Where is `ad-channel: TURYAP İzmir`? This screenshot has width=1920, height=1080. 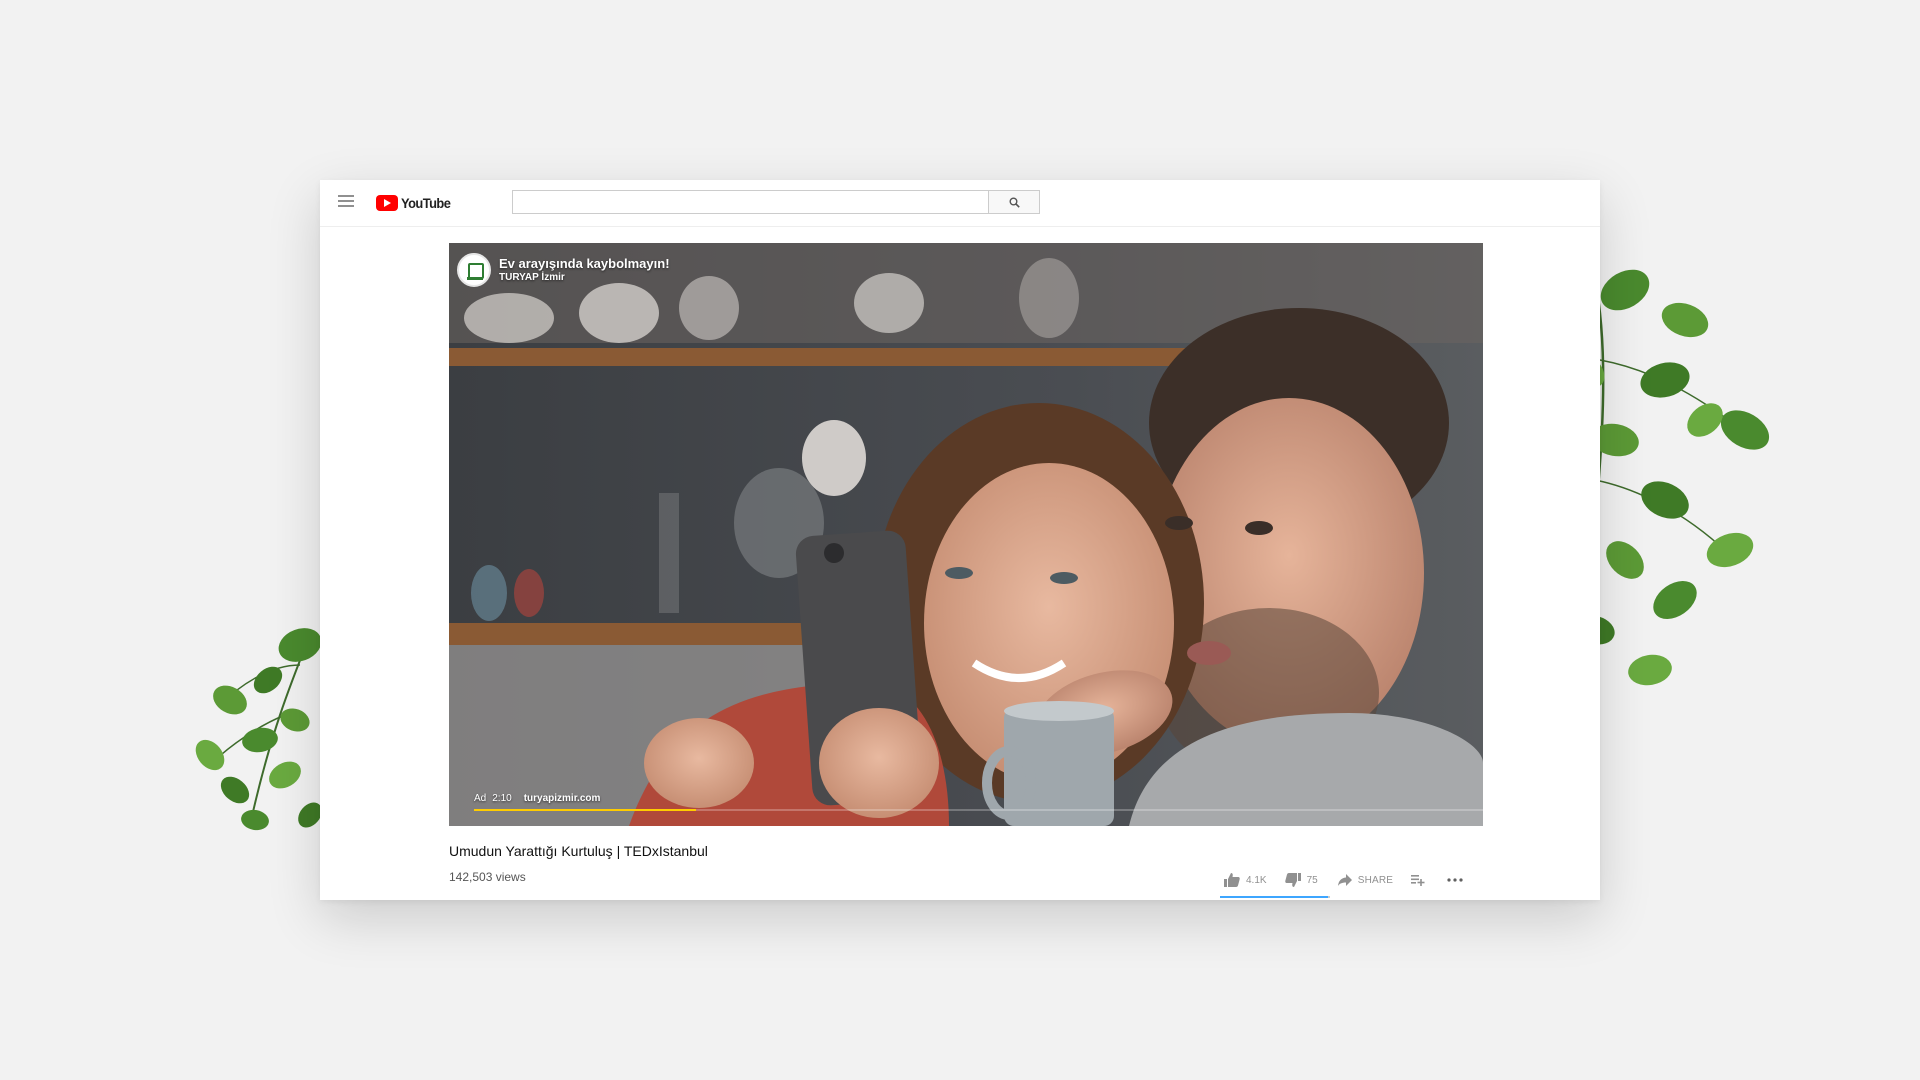 ad-channel: TURYAP İzmir is located at coordinates (584, 278).